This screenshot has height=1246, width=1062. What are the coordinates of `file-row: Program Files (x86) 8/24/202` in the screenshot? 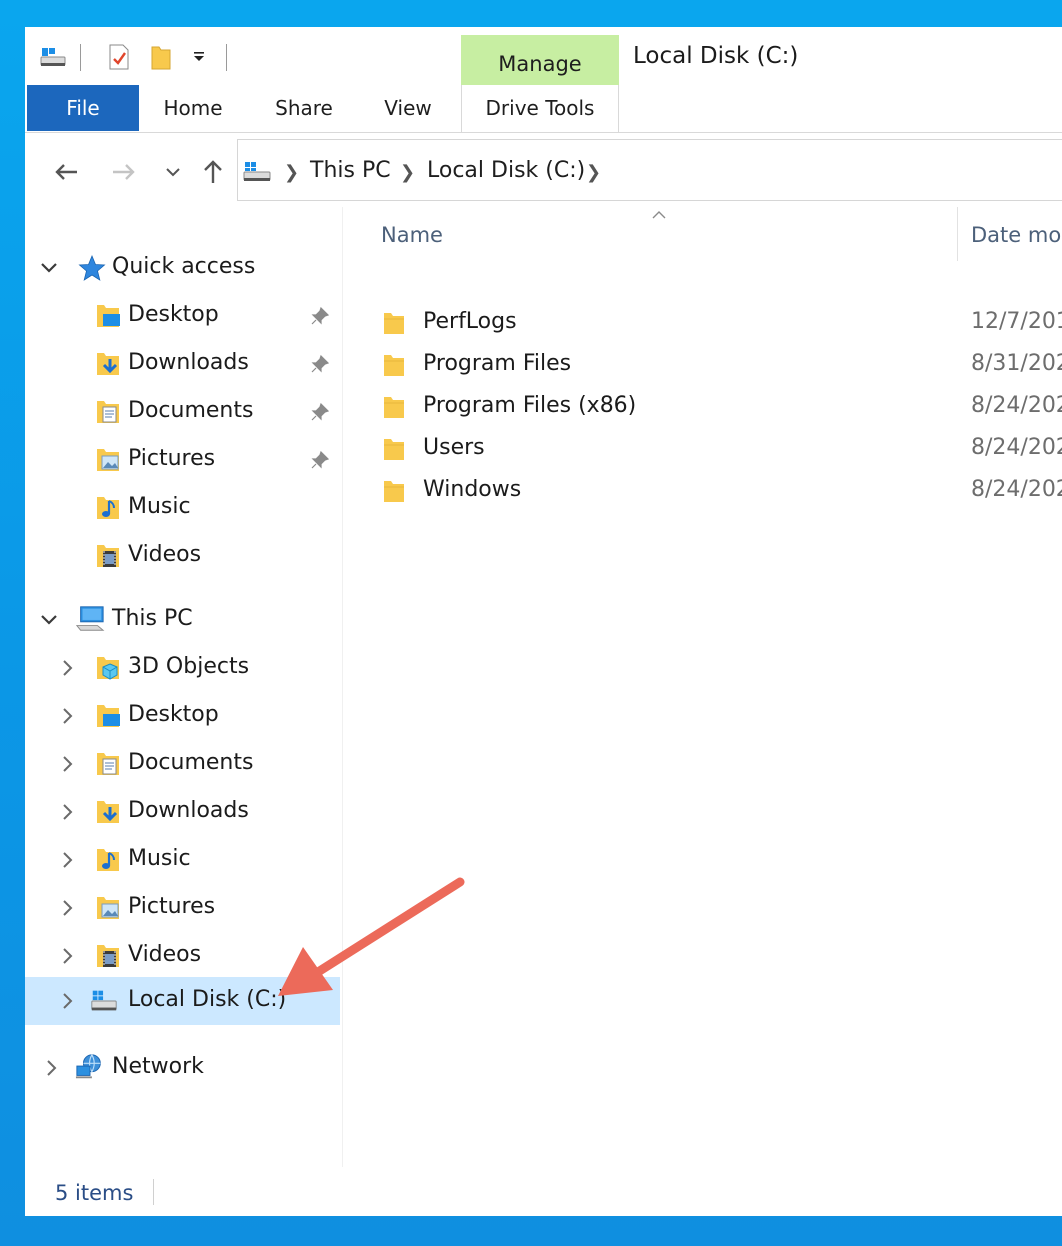 It's located at (702, 407).